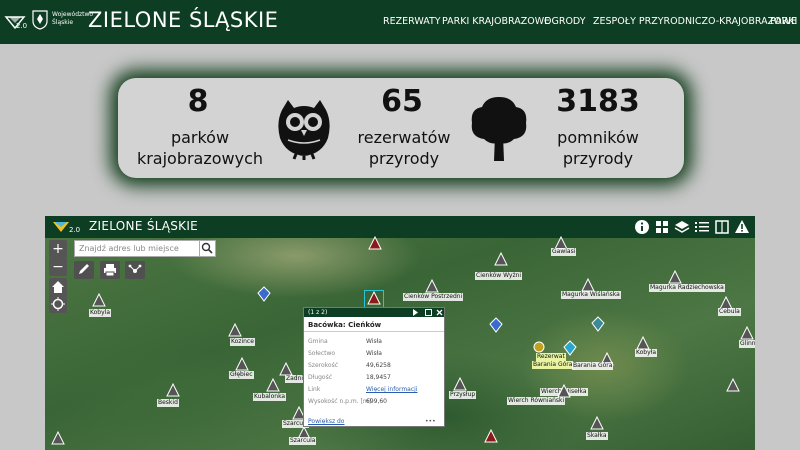 The image size is (800, 450). Describe the element at coordinates (376, 401) in the screenshot. I see `popup-field-value: 699,60` at that location.